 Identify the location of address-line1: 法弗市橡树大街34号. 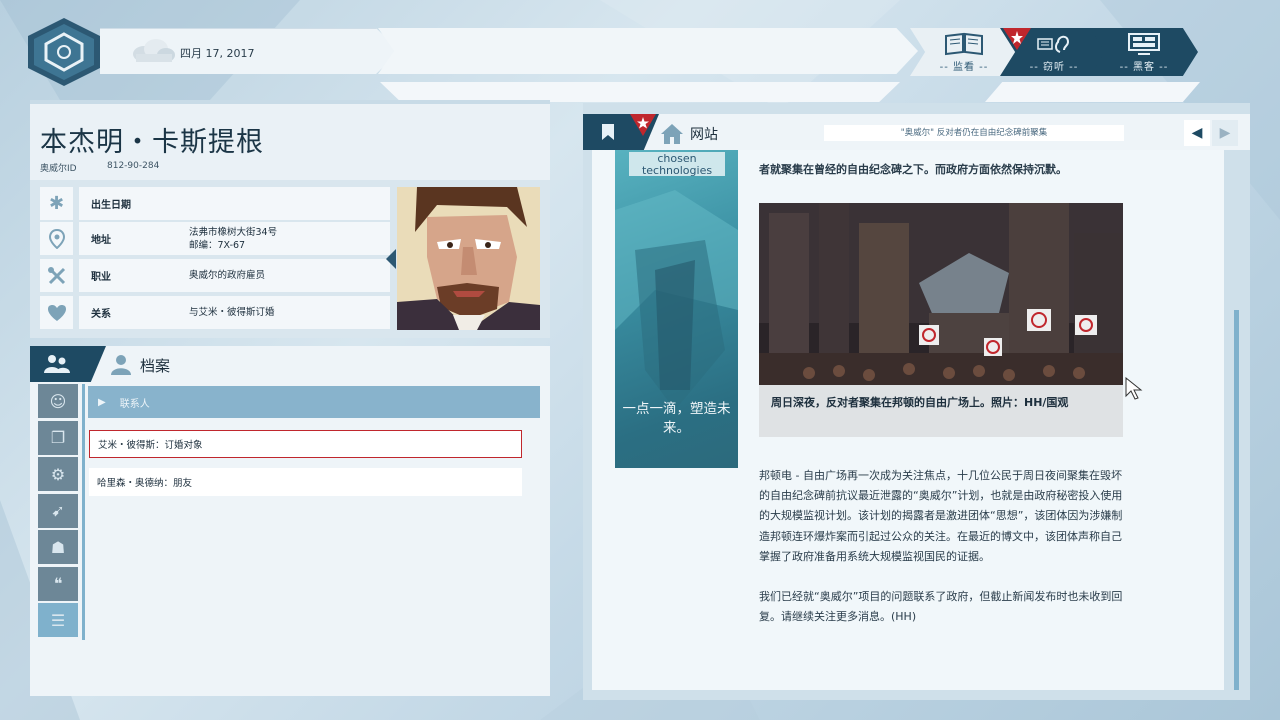
(233, 232).